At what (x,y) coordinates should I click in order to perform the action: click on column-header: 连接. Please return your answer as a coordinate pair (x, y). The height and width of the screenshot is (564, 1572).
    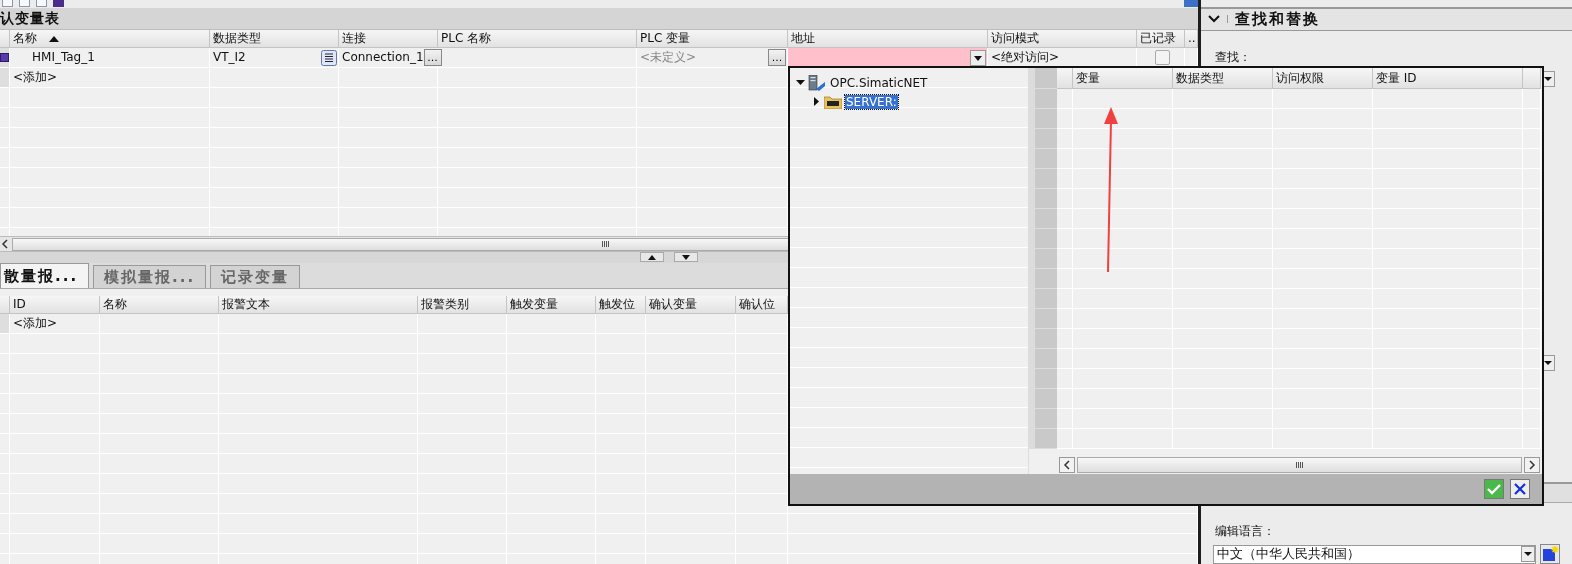
    Looking at the image, I should click on (388, 39).